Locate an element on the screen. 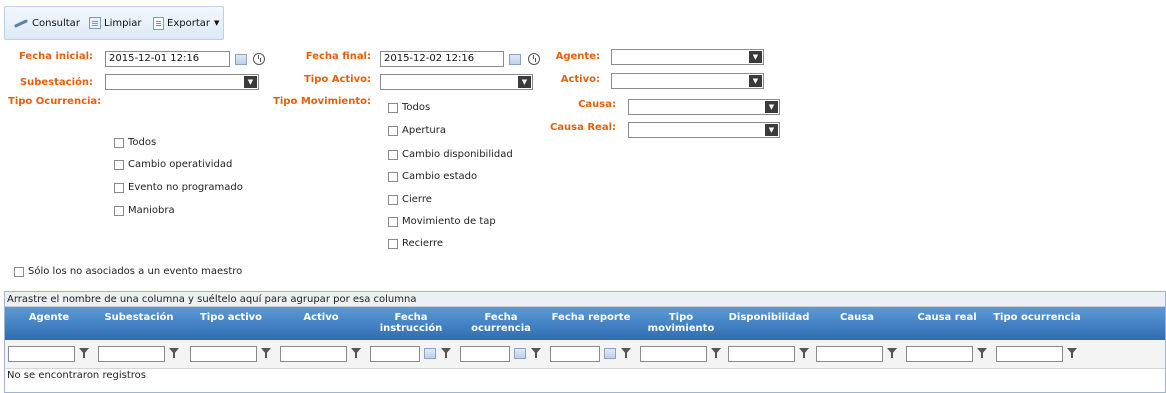 The width and height of the screenshot is (1166, 393). clear-icon is located at coordinates (95, 23).